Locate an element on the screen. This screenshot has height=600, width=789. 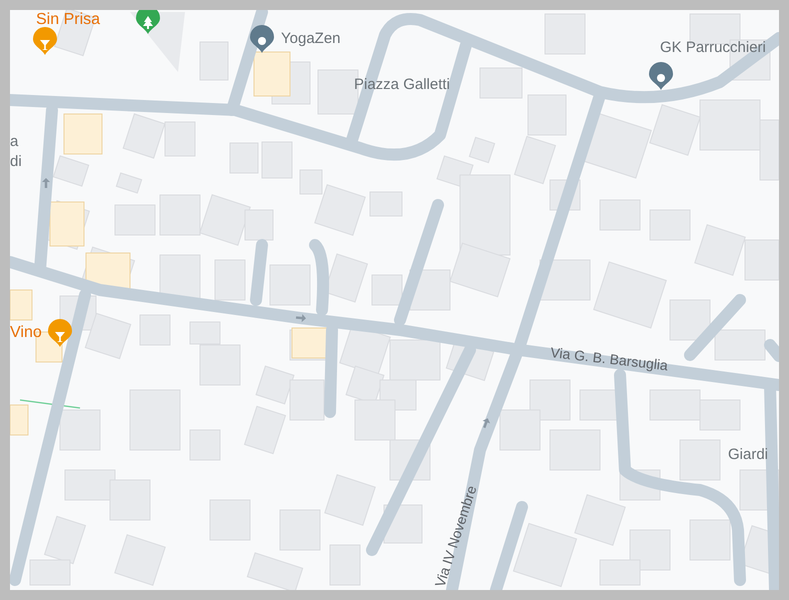
place-label: GK Parrucchieri is located at coordinates (713, 47).